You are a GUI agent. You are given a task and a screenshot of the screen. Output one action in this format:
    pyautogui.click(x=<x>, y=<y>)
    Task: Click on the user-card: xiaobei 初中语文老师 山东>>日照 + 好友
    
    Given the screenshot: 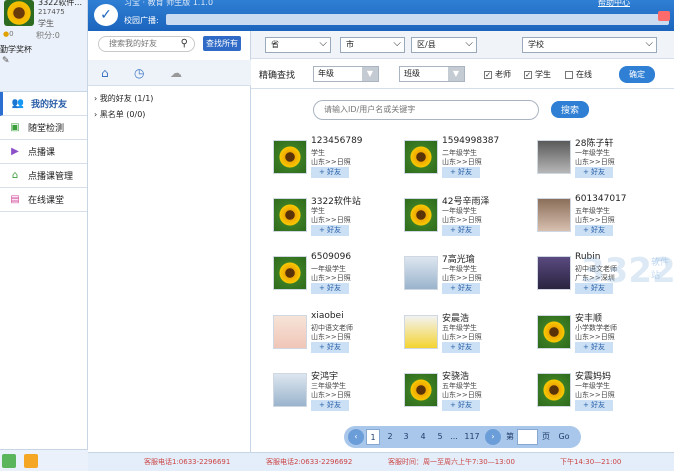 What is the action you would take?
    pyautogui.click(x=338, y=335)
    